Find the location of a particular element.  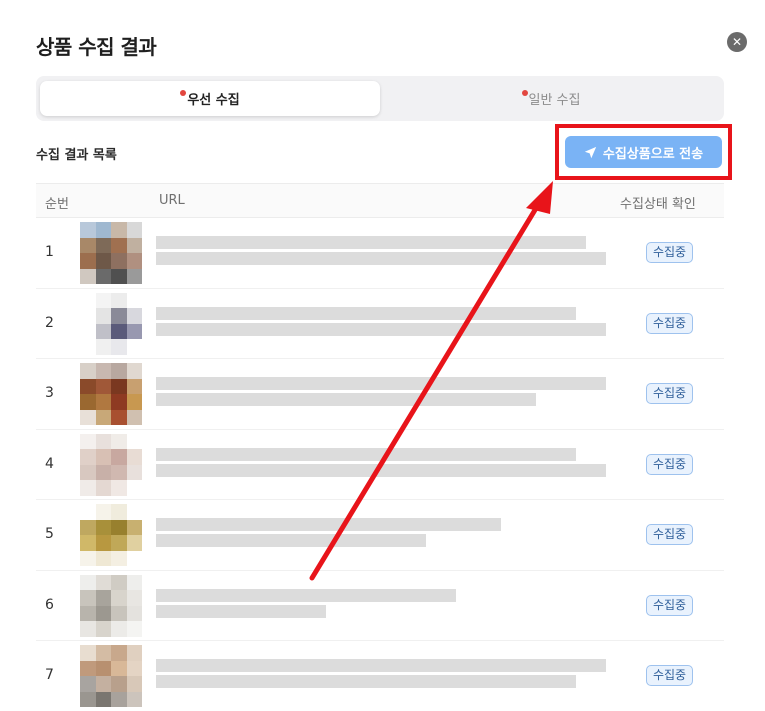

list-title: 수집 결과 목록 is located at coordinates (76, 155).